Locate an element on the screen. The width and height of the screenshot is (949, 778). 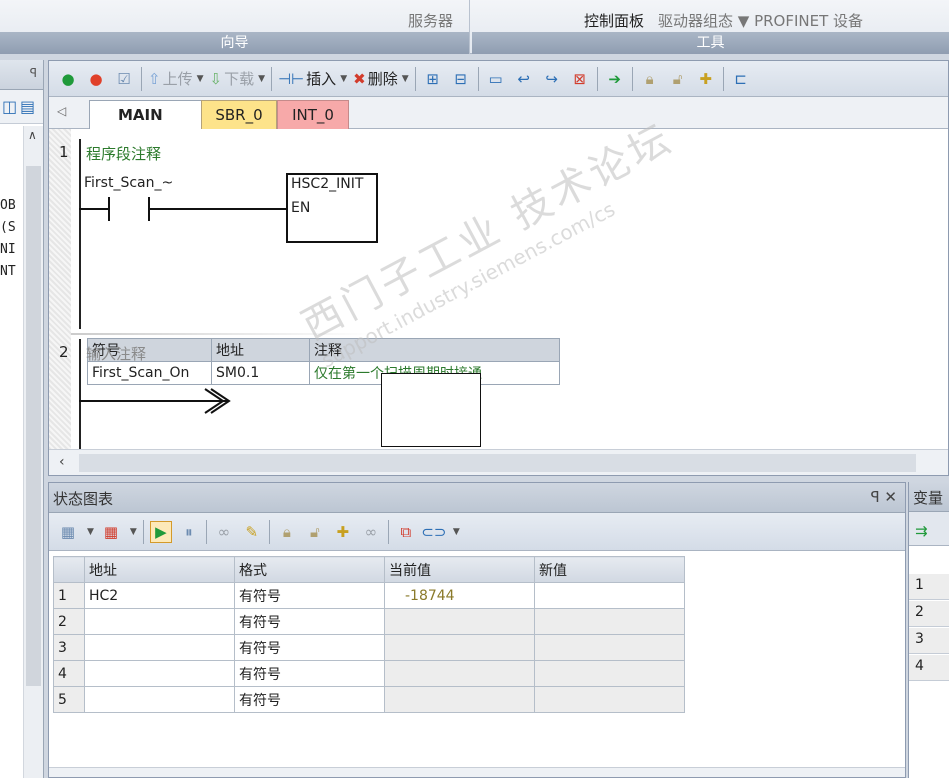
address-cell: HC2 is located at coordinates (159, 595).